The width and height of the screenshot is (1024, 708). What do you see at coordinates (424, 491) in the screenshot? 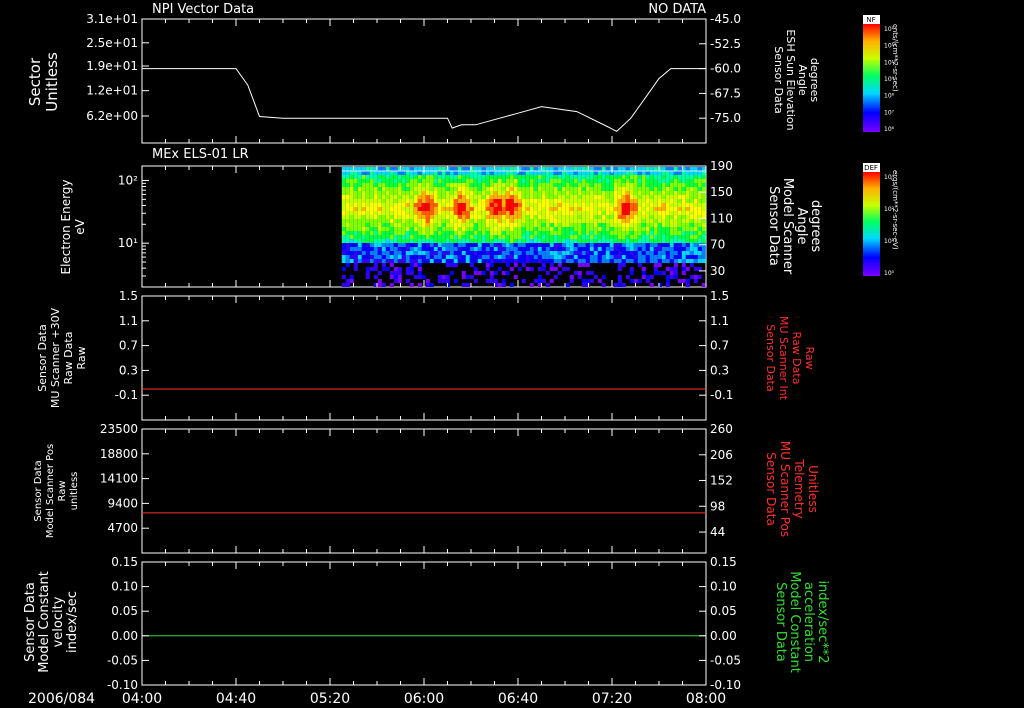
I see `panel4-frame` at bounding box center [424, 491].